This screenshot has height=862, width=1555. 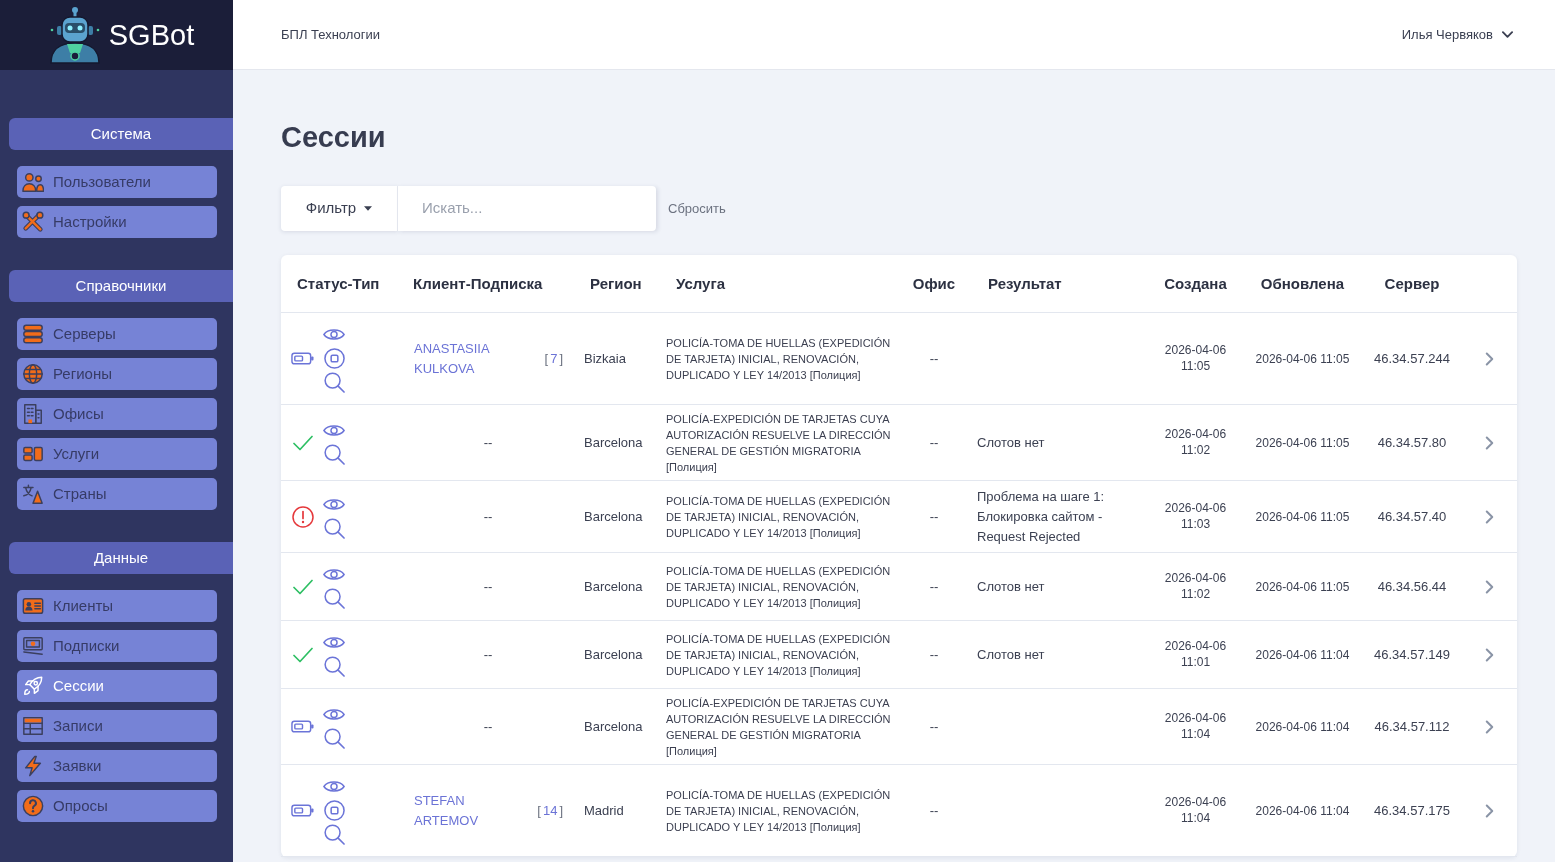 What do you see at coordinates (700, 284) in the screenshot?
I see `column-header: Услуга` at bounding box center [700, 284].